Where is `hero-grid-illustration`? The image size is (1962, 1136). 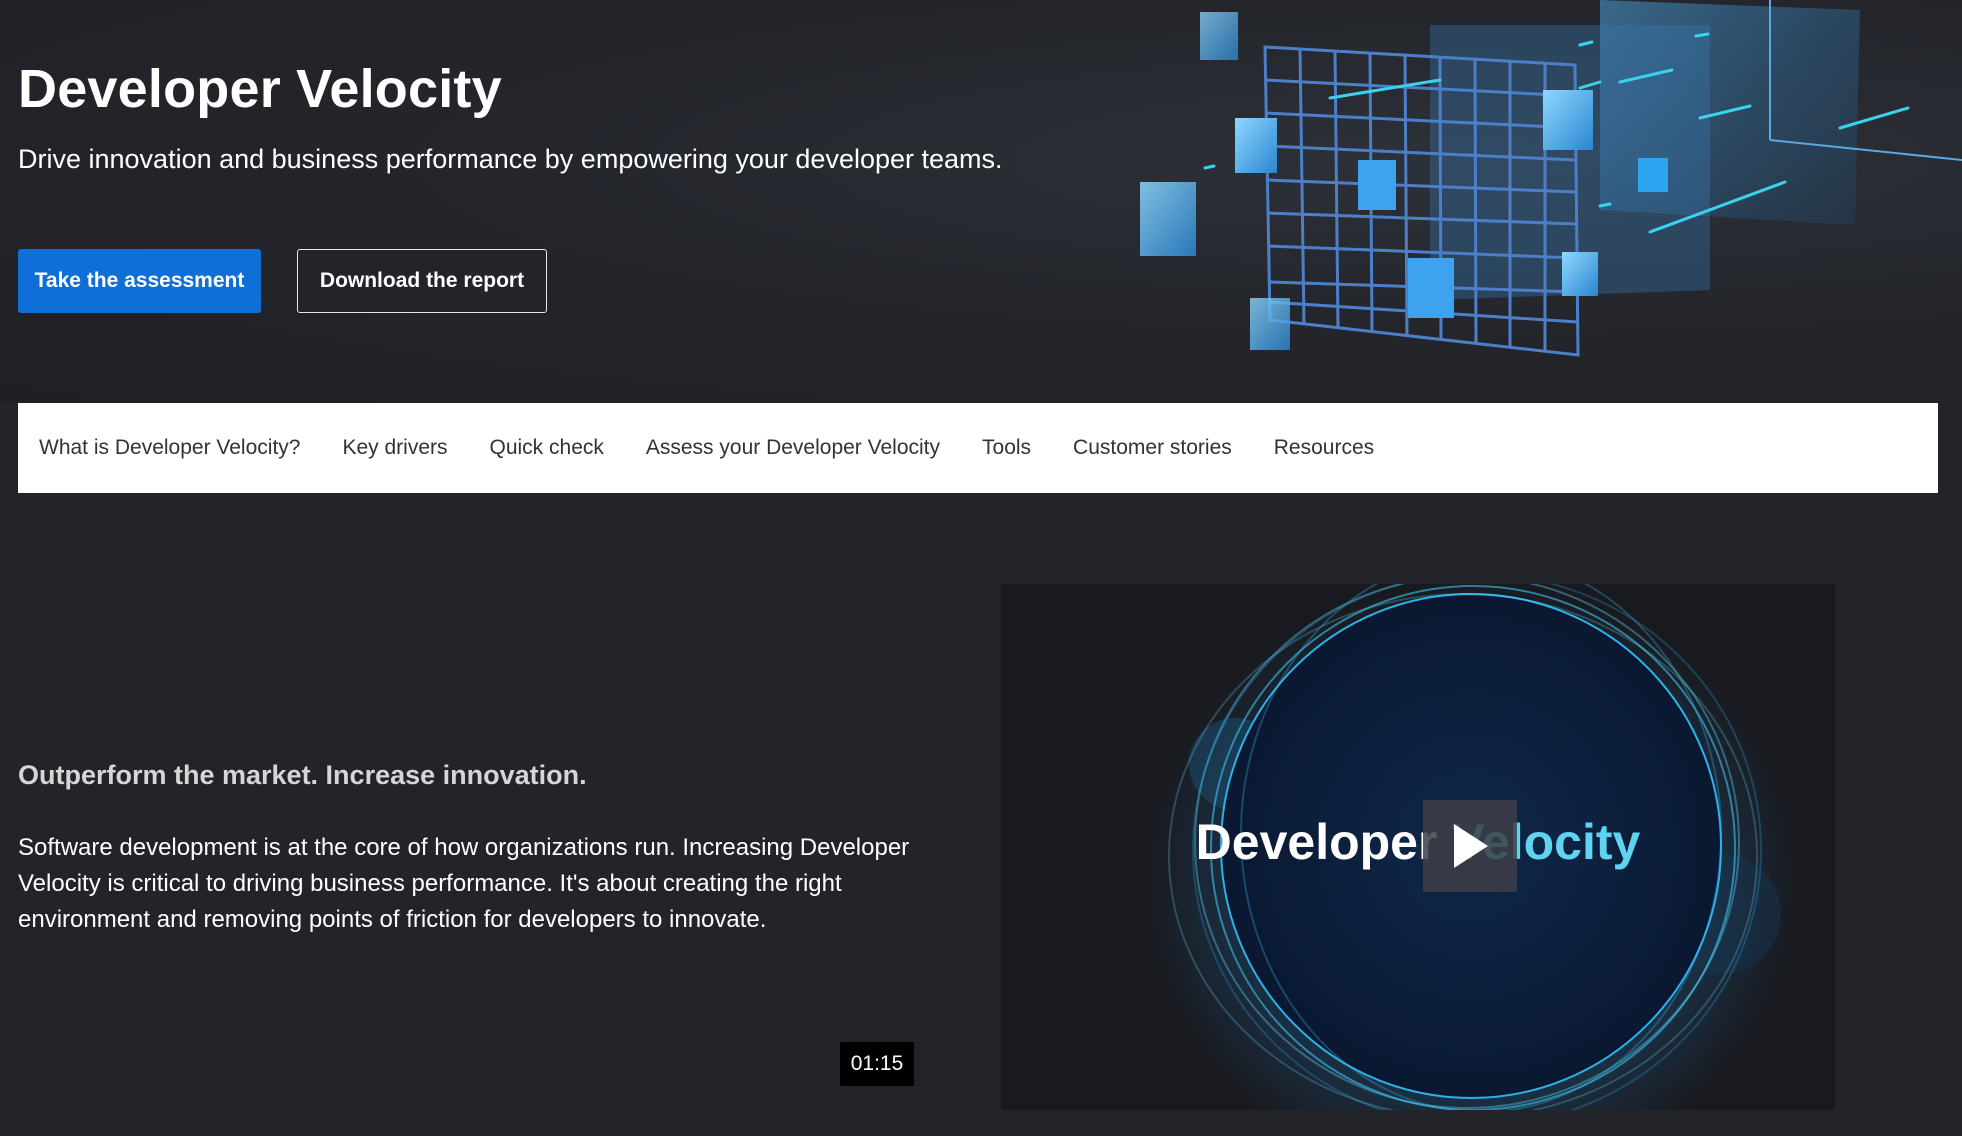
hero-grid-illustration is located at coordinates (1551, 178).